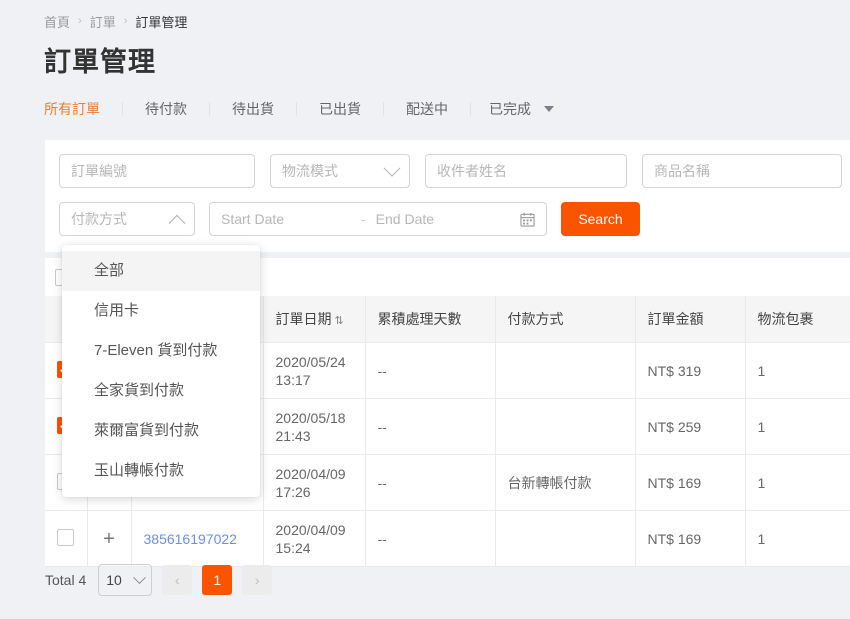  I want to click on filter-row-1: 訂單編號 物流模式 收件者姓名 商品名稱, so click(447, 171).